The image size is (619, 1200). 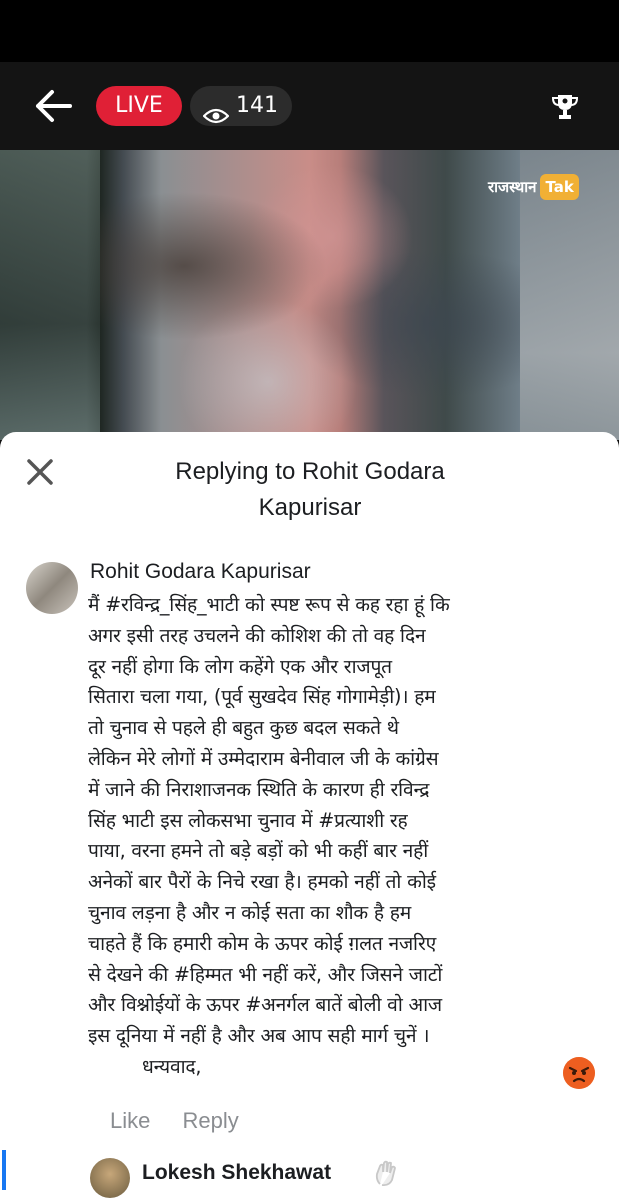 What do you see at coordinates (309, 106) in the screenshot?
I see `live-header: LIVE 141` at bounding box center [309, 106].